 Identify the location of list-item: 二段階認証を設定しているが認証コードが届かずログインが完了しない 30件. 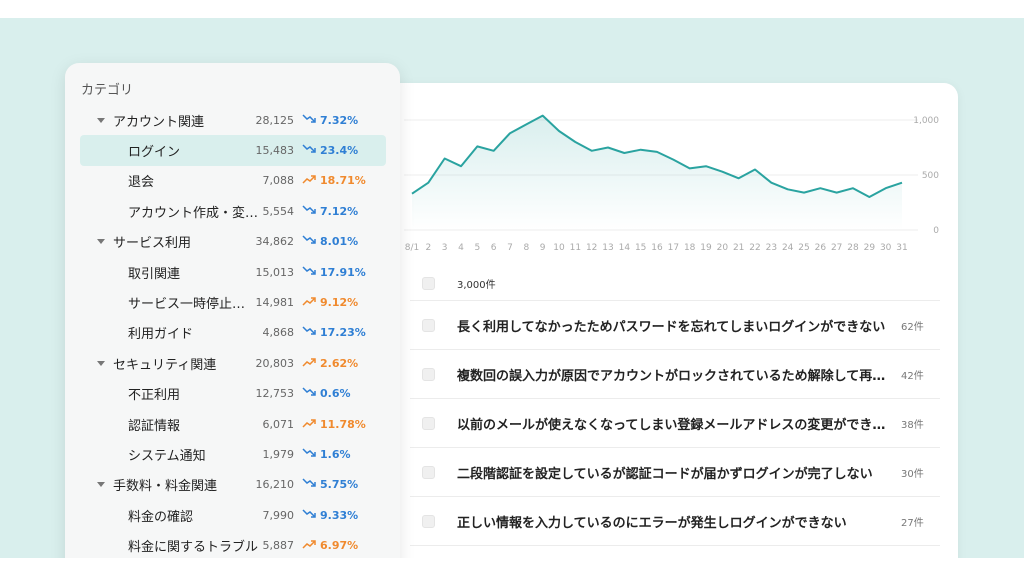
(675, 472).